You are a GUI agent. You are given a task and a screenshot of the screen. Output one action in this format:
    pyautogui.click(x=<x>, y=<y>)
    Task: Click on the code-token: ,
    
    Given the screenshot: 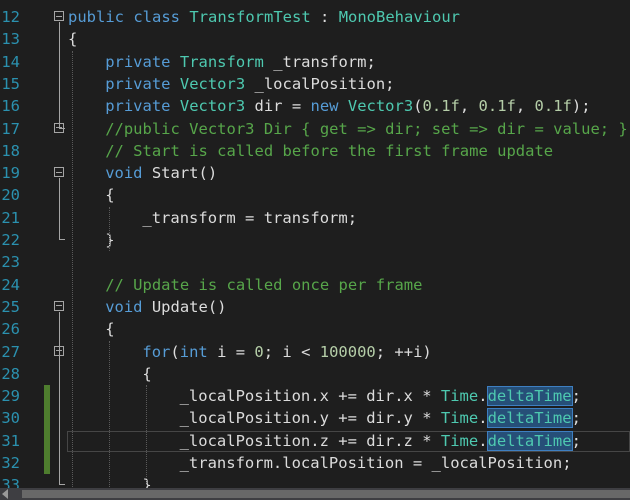 What is the action you would take?
    pyautogui.click(x=525, y=106)
    